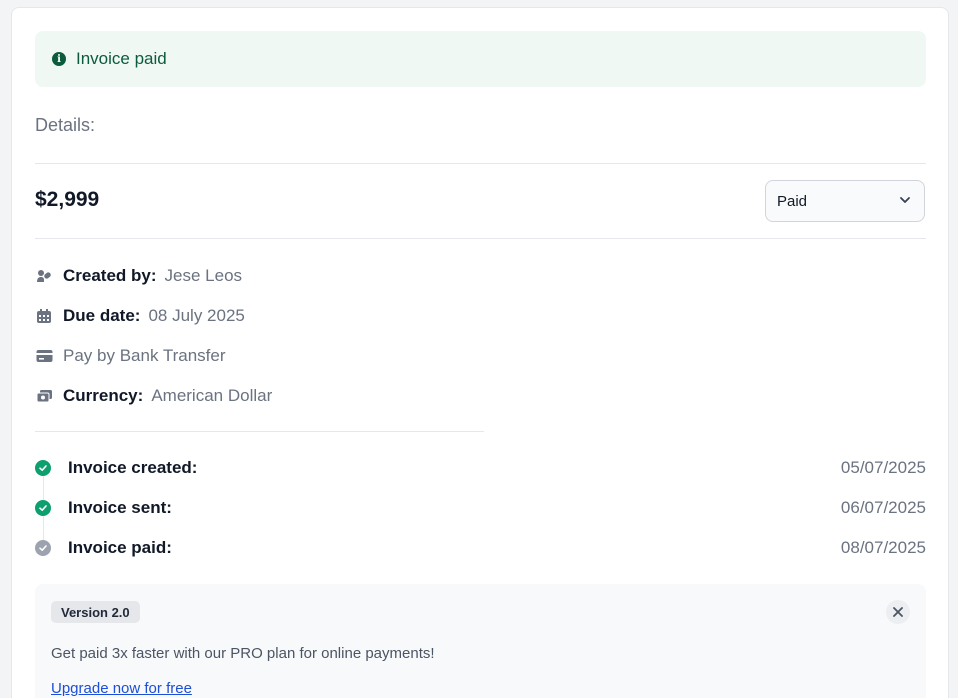 This screenshot has height=698, width=958. I want to click on timeline-item-sent: Invoice sent: 06/07/2025, so click(480, 508).